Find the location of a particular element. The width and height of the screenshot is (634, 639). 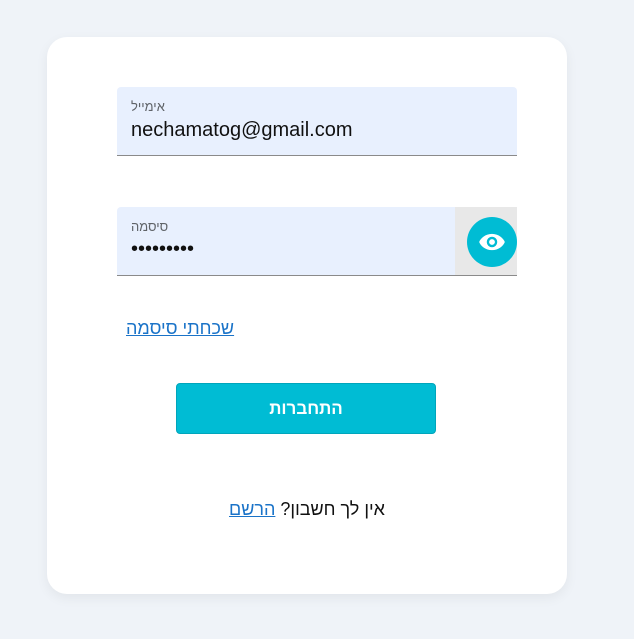

forgot-password-link: שכחתי סיסמה is located at coordinates (180, 328).